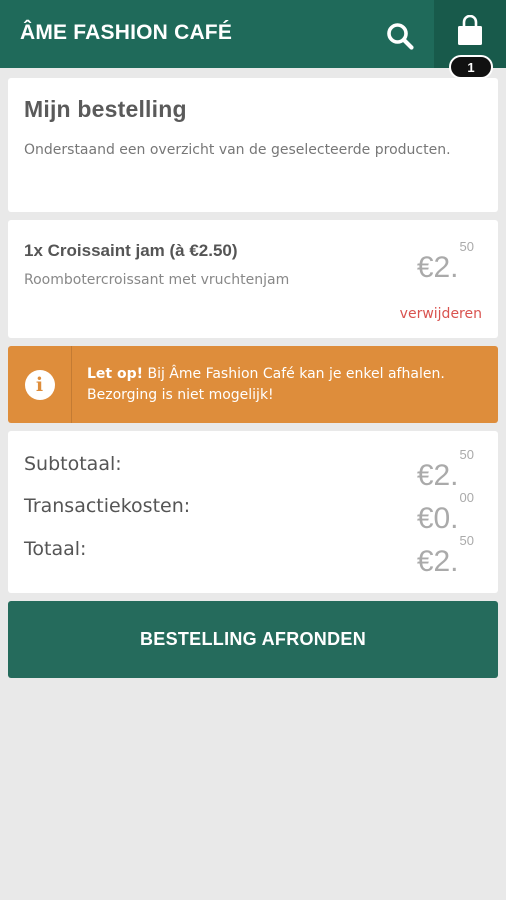  Describe the element at coordinates (126, 33) in the screenshot. I see `brand-title: ÂME FASHION CAFÉ` at that location.